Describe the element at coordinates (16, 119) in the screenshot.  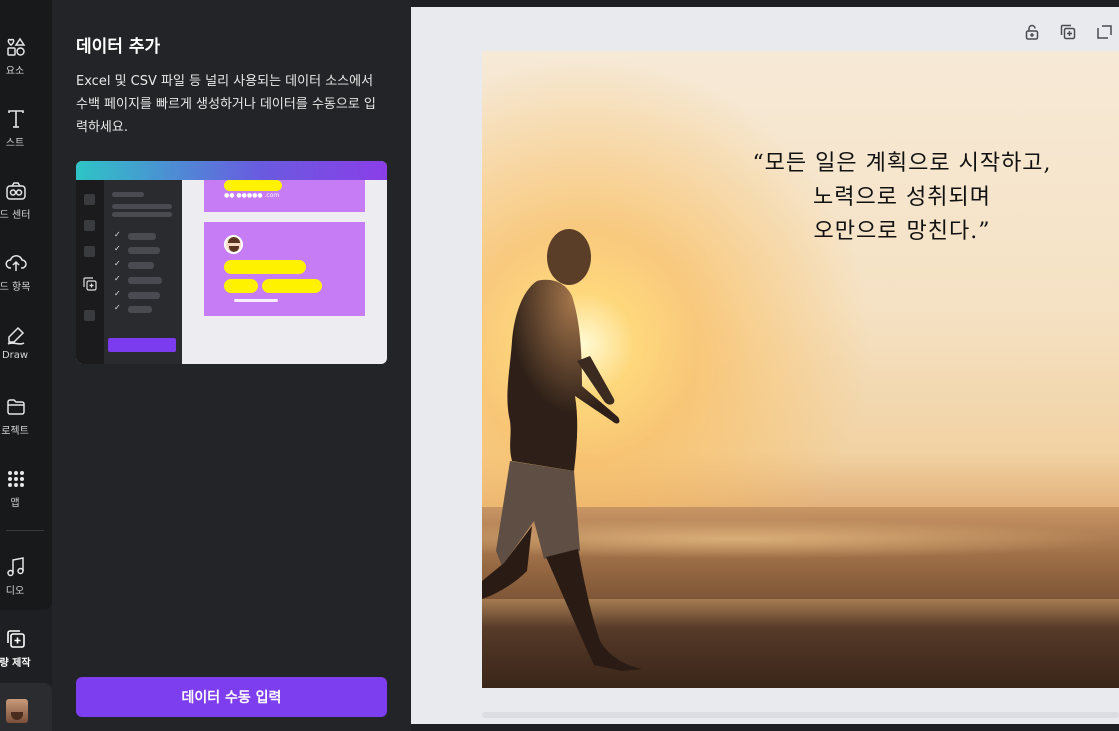
I see `text-icon` at that location.